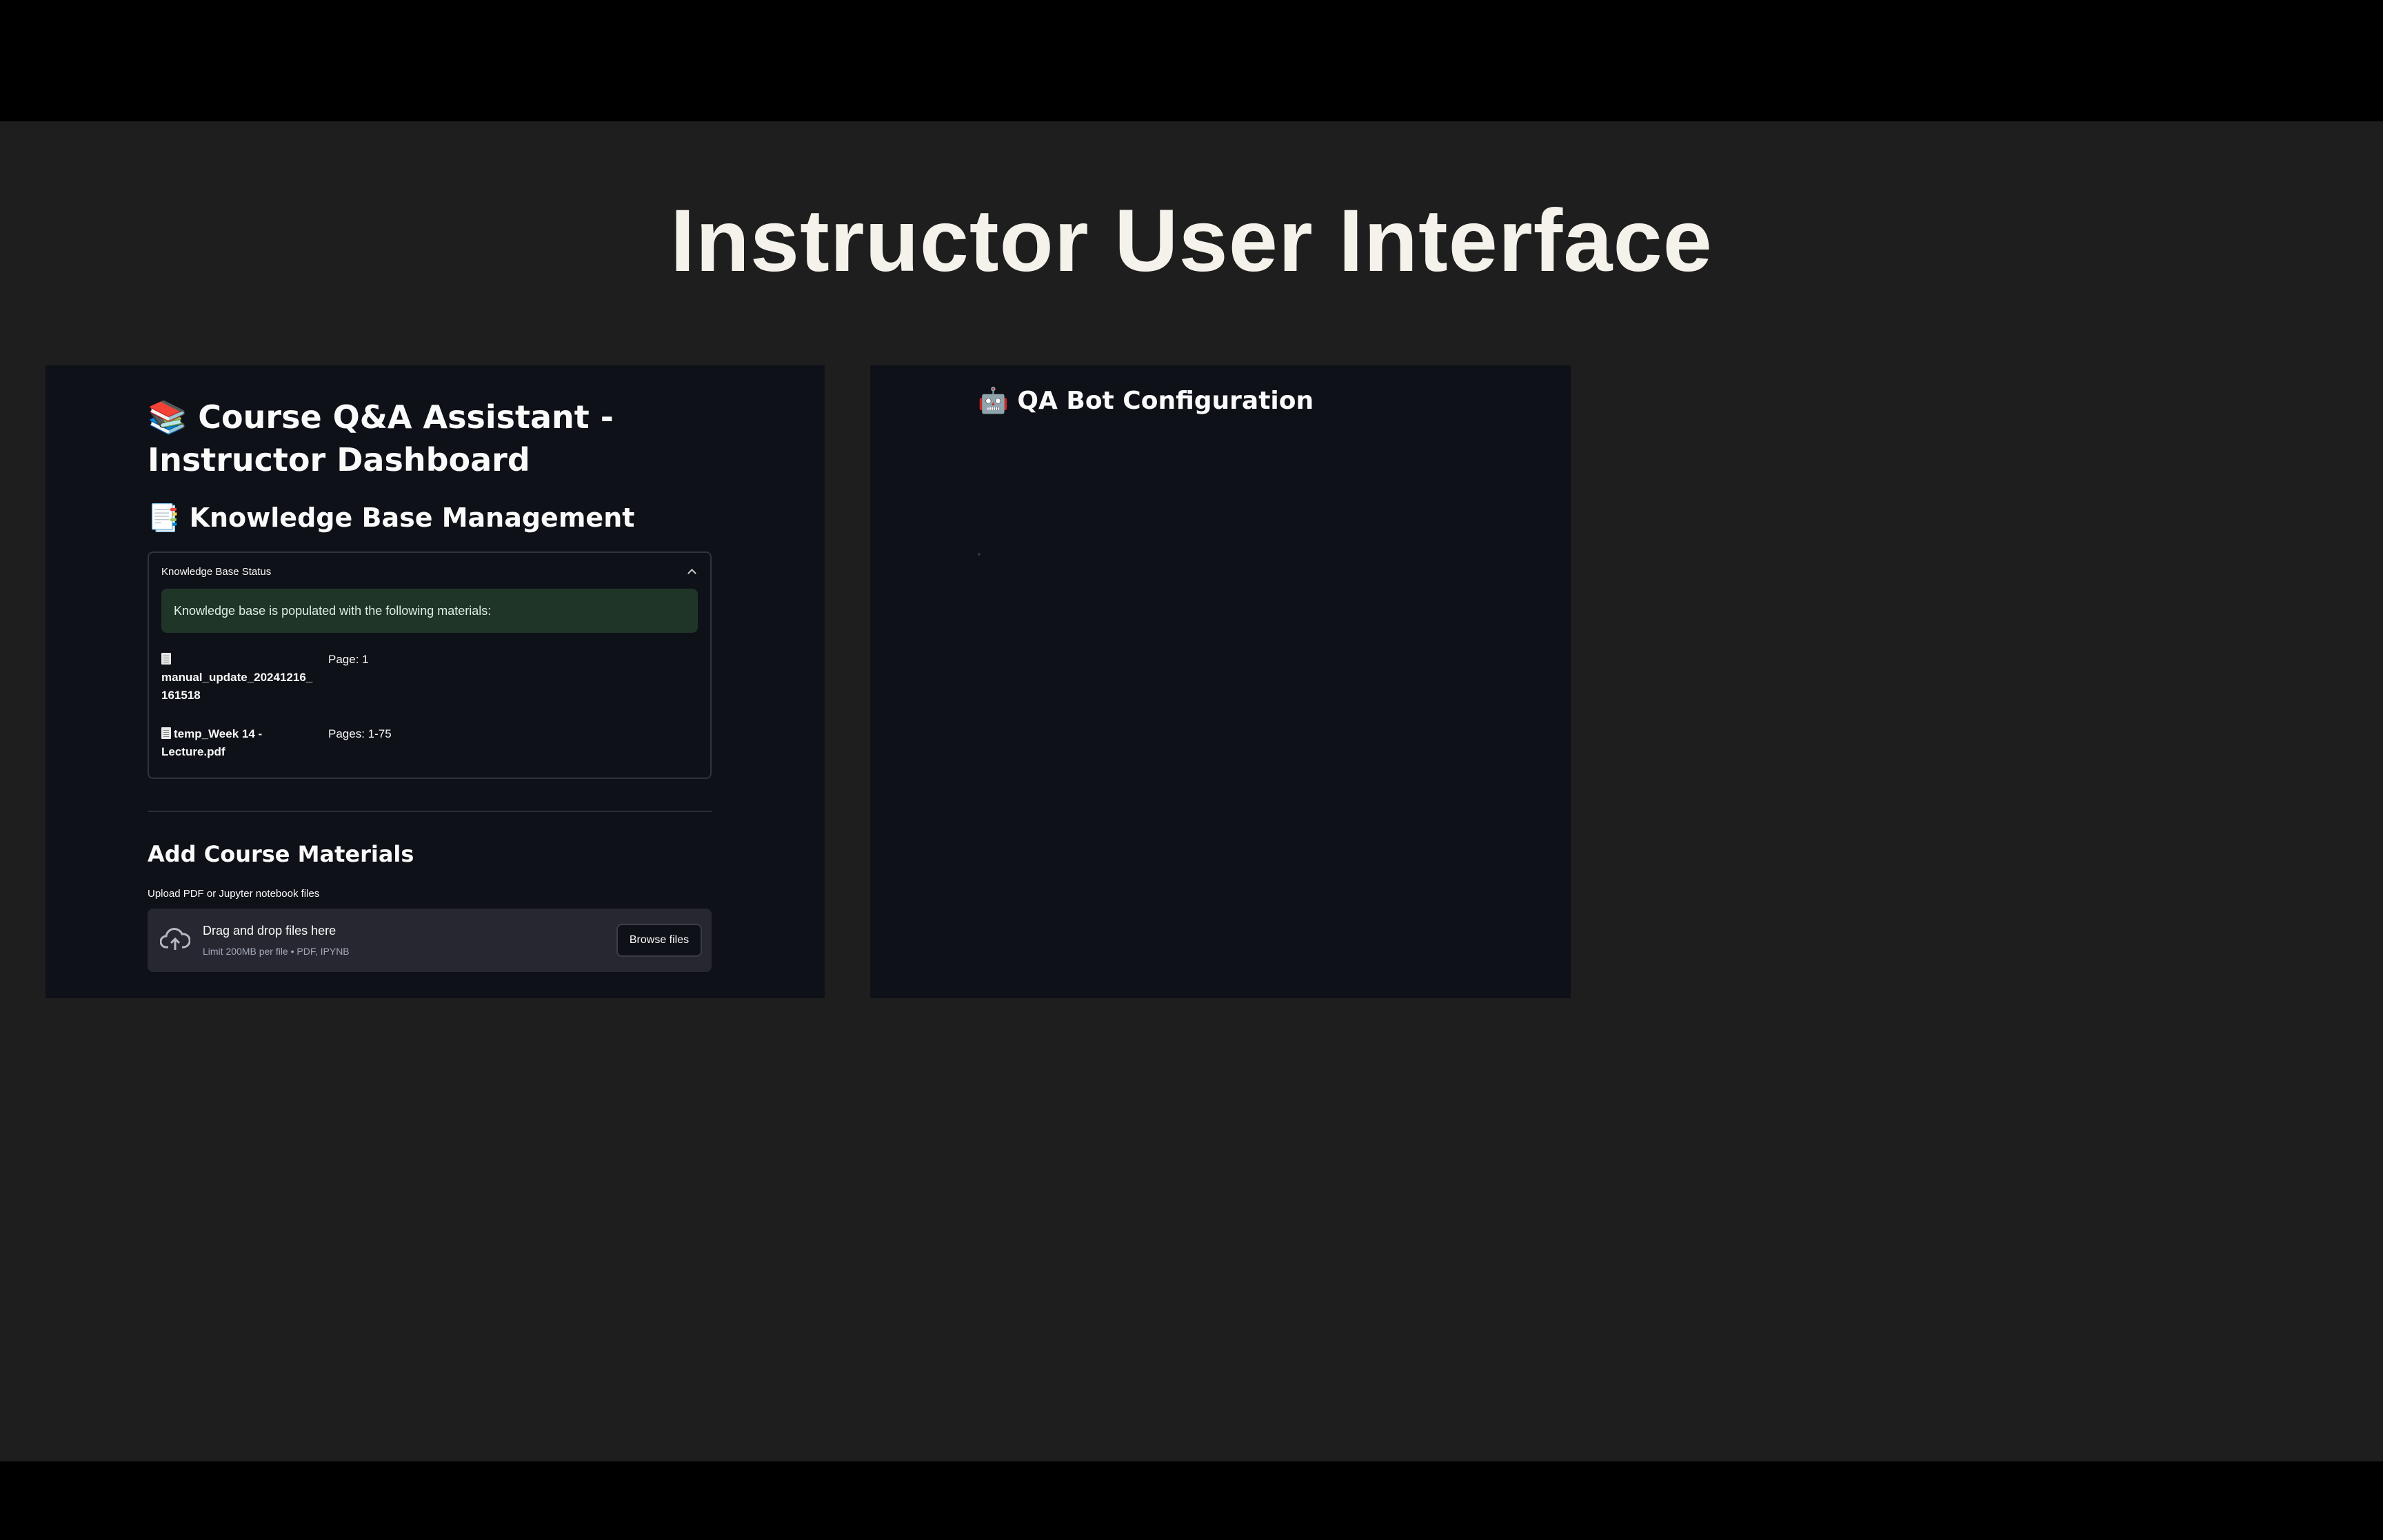 The width and height of the screenshot is (2383, 1540). I want to click on material-pages: Pages: 1-75, so click(360, 734).